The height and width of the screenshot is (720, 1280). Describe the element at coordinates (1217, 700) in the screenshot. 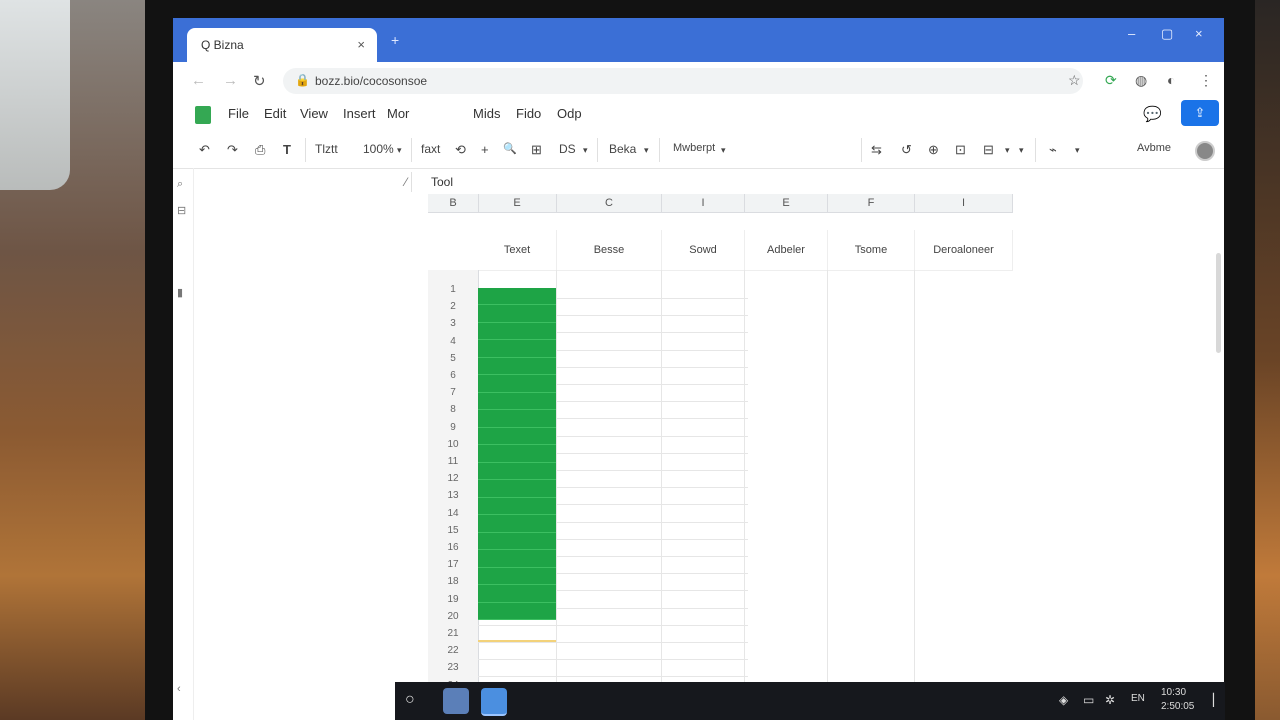

I see `notifications-icon: ▏` at that location.